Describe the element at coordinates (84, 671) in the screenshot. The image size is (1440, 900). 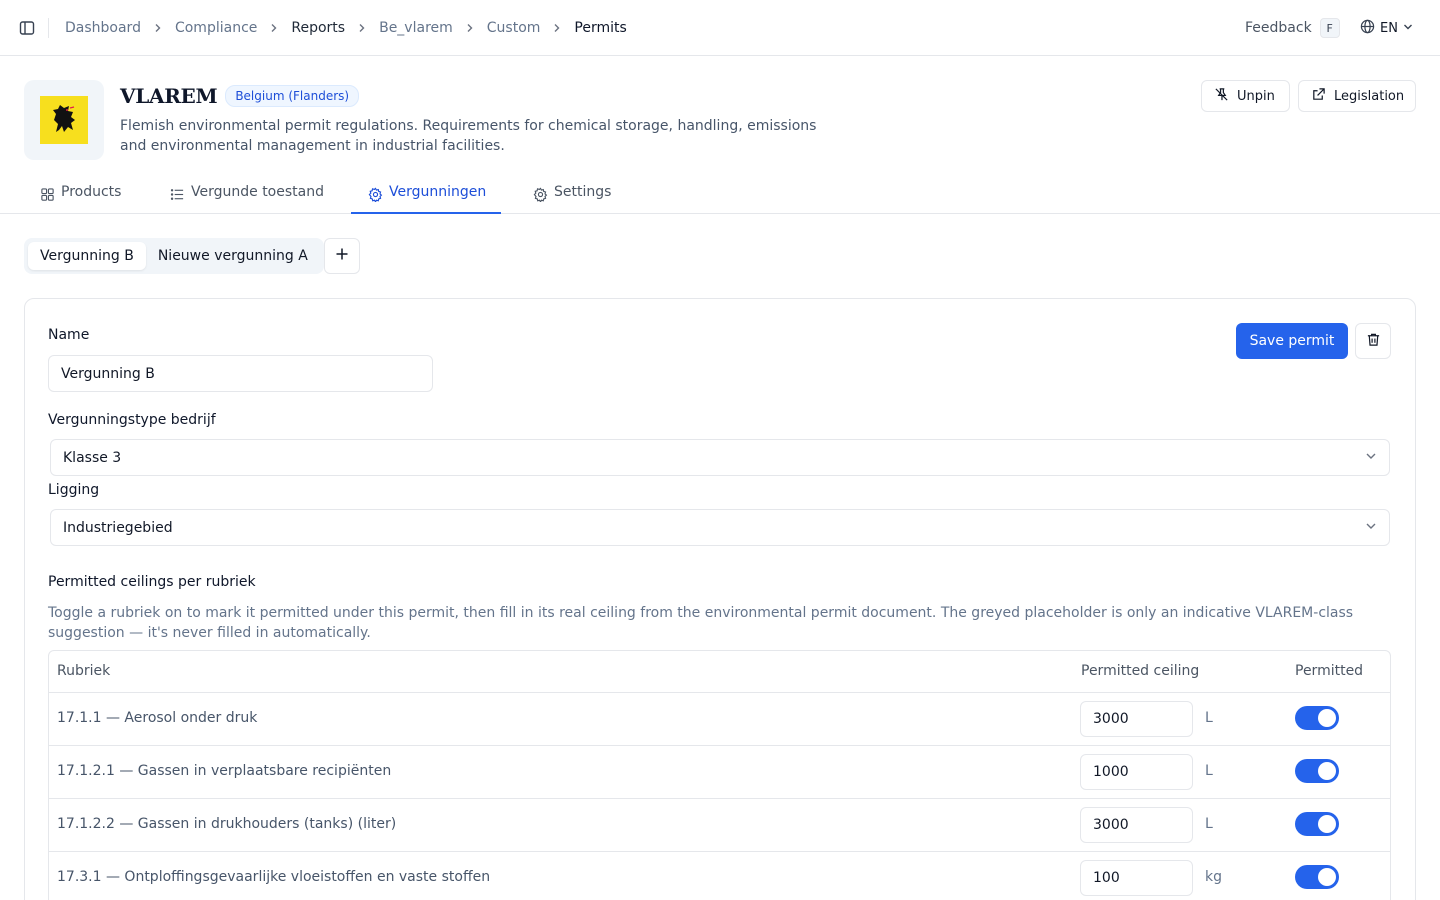
I see `column-rubriek: Rubriek` at that location.